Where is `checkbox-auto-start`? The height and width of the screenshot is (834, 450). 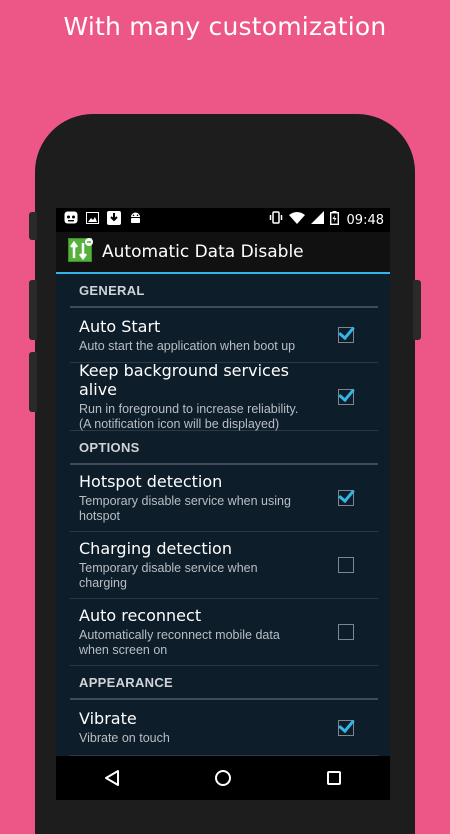
checkbox-auto-start is located at coordinates (346, 335).